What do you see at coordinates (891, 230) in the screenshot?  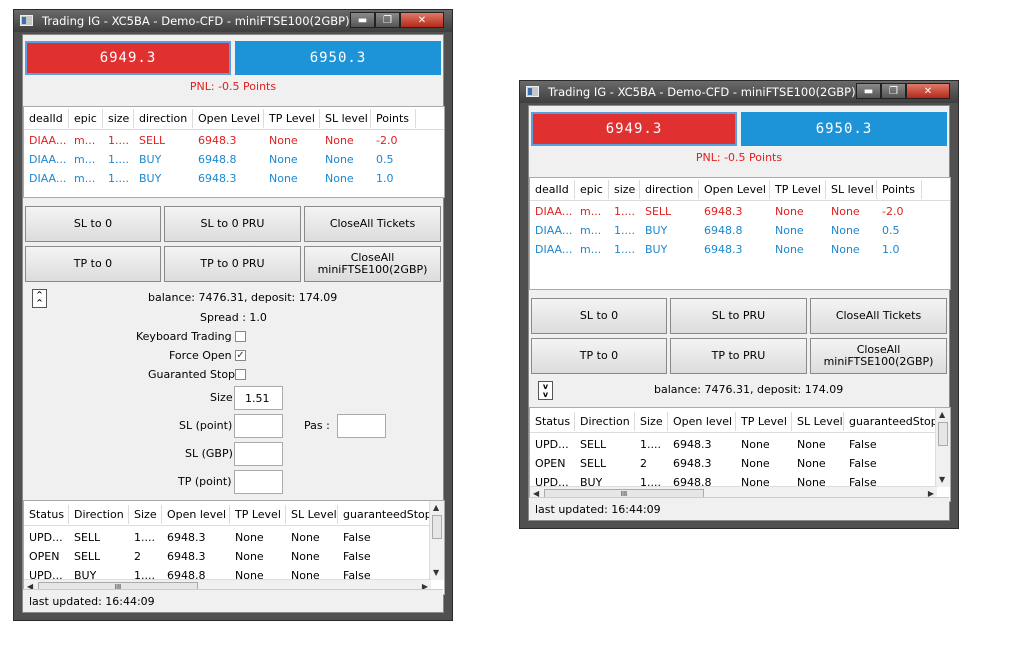 I see `cell-points: 0.5` at bounding box center [891, 230].